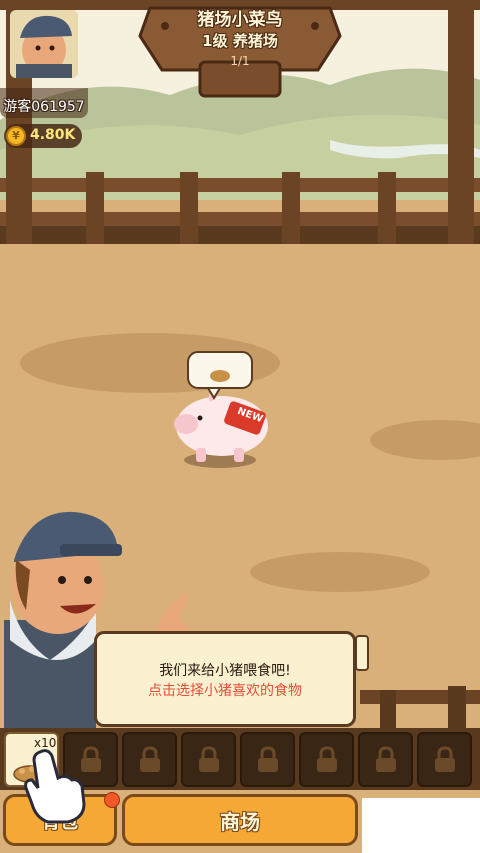 The width and height of the screenshot is (480, 853). What do you see at coordinates (225, 671) in the screenshot?
I see `dialog-text: 我们来给小猪喂食吧!` at bounding box center [225, 671].